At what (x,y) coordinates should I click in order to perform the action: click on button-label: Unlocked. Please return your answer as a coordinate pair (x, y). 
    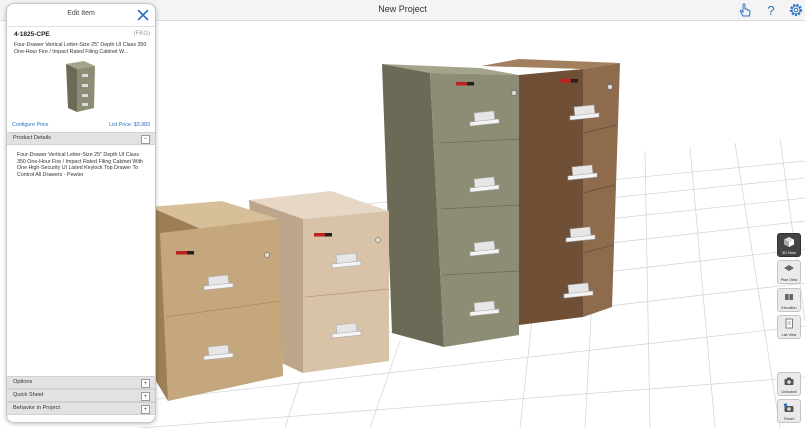
    Looking at the image, I should click on (789, 392).